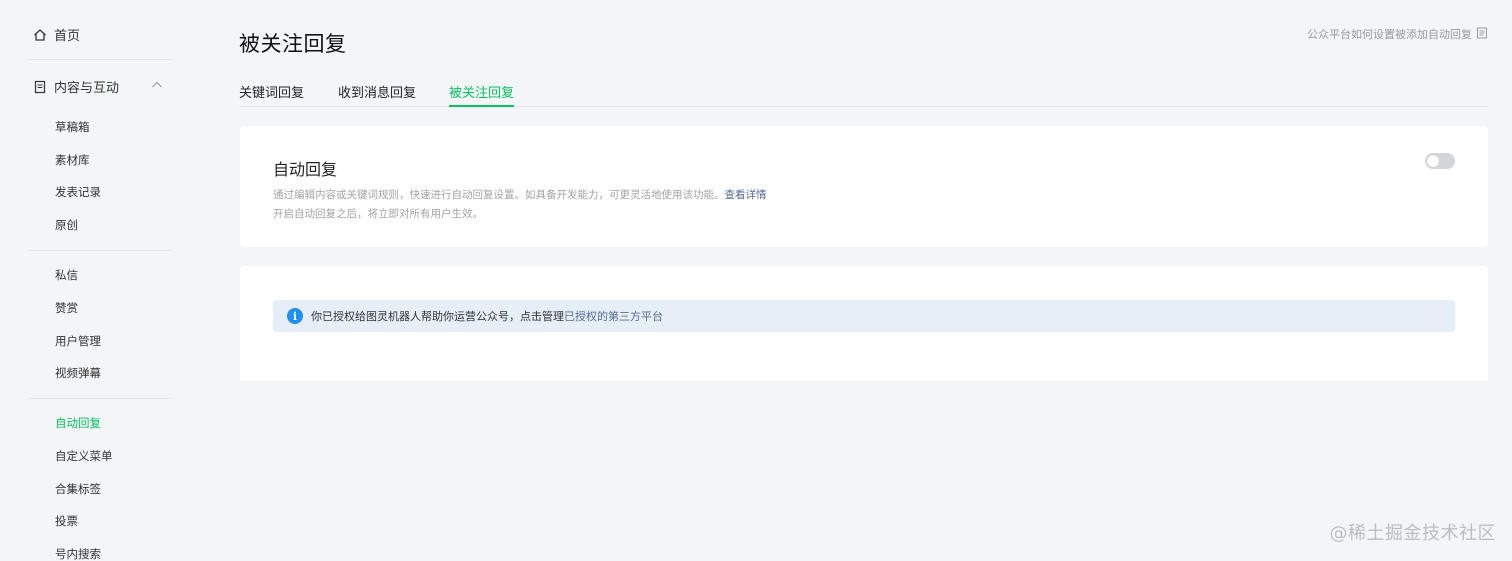 This screenshot has height=561, width=1512. What do you see at coordinates (377, 94) in the screenshot?
I see `tab-message-reply: 收到消息回复` at bounding box center [377, 94].